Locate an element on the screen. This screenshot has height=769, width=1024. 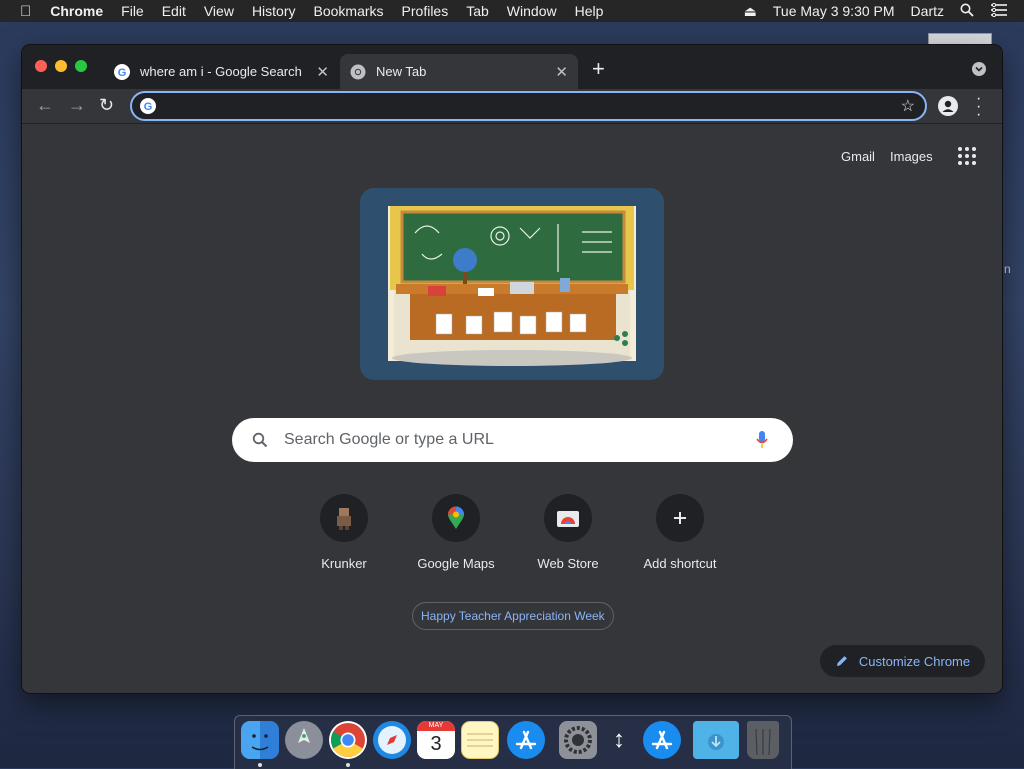
pencil-icon is located at coordinates (841, 661).